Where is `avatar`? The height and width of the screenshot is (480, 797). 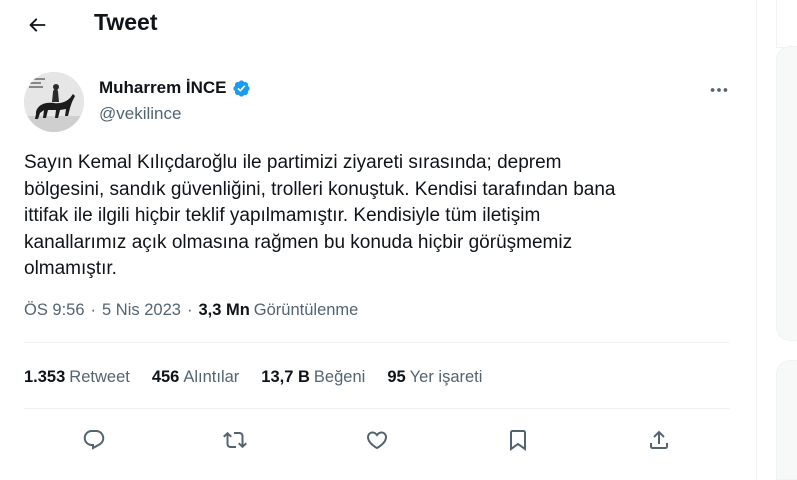
avatar is located at coordinates (54, 102).